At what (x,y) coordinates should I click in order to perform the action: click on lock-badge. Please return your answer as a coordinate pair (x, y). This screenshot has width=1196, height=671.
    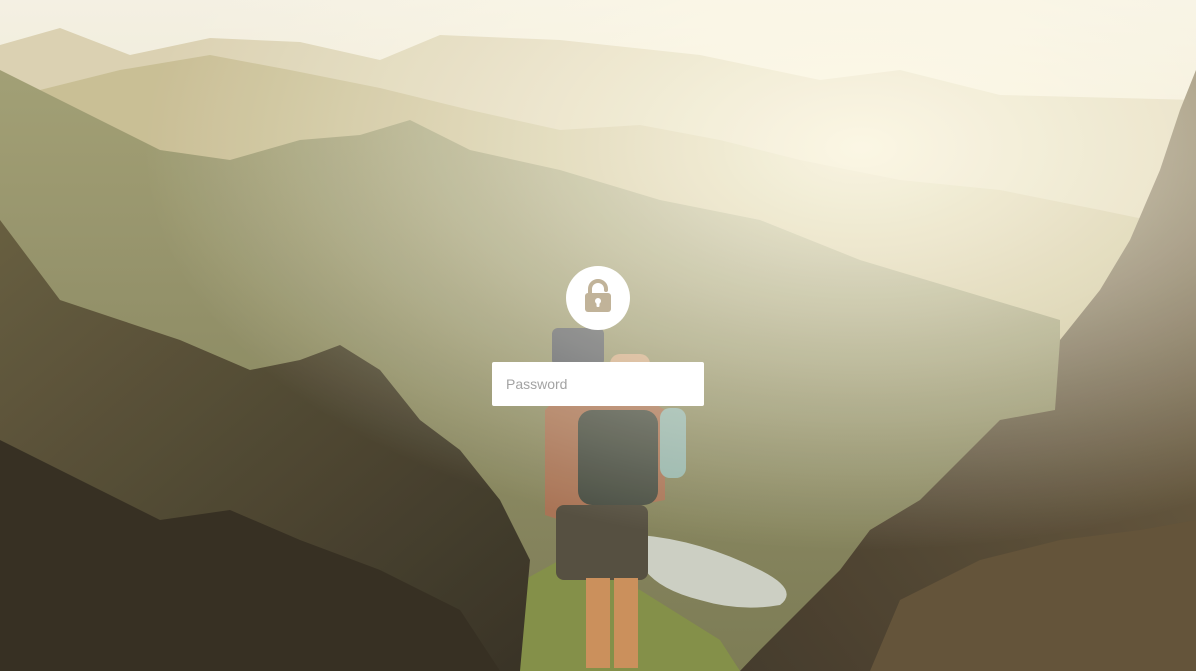
    Looking at the image, I should click on (598, 298).